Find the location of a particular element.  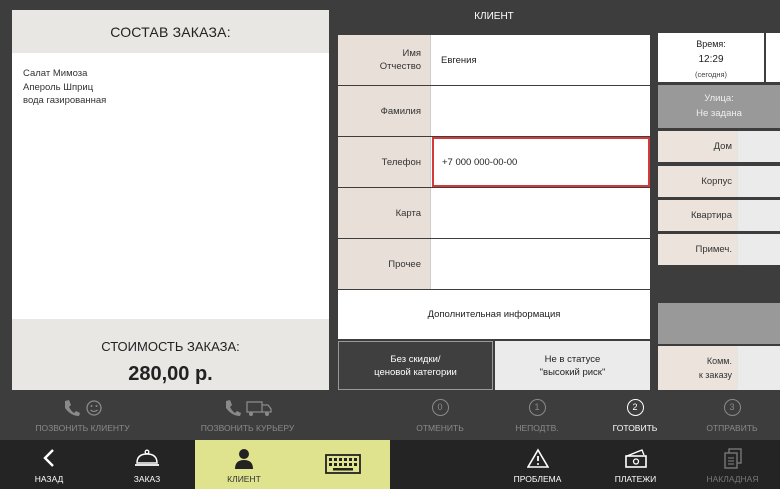

nav-payments-button: ПЛАТЕЖИ is located at coordinates (635, 464).